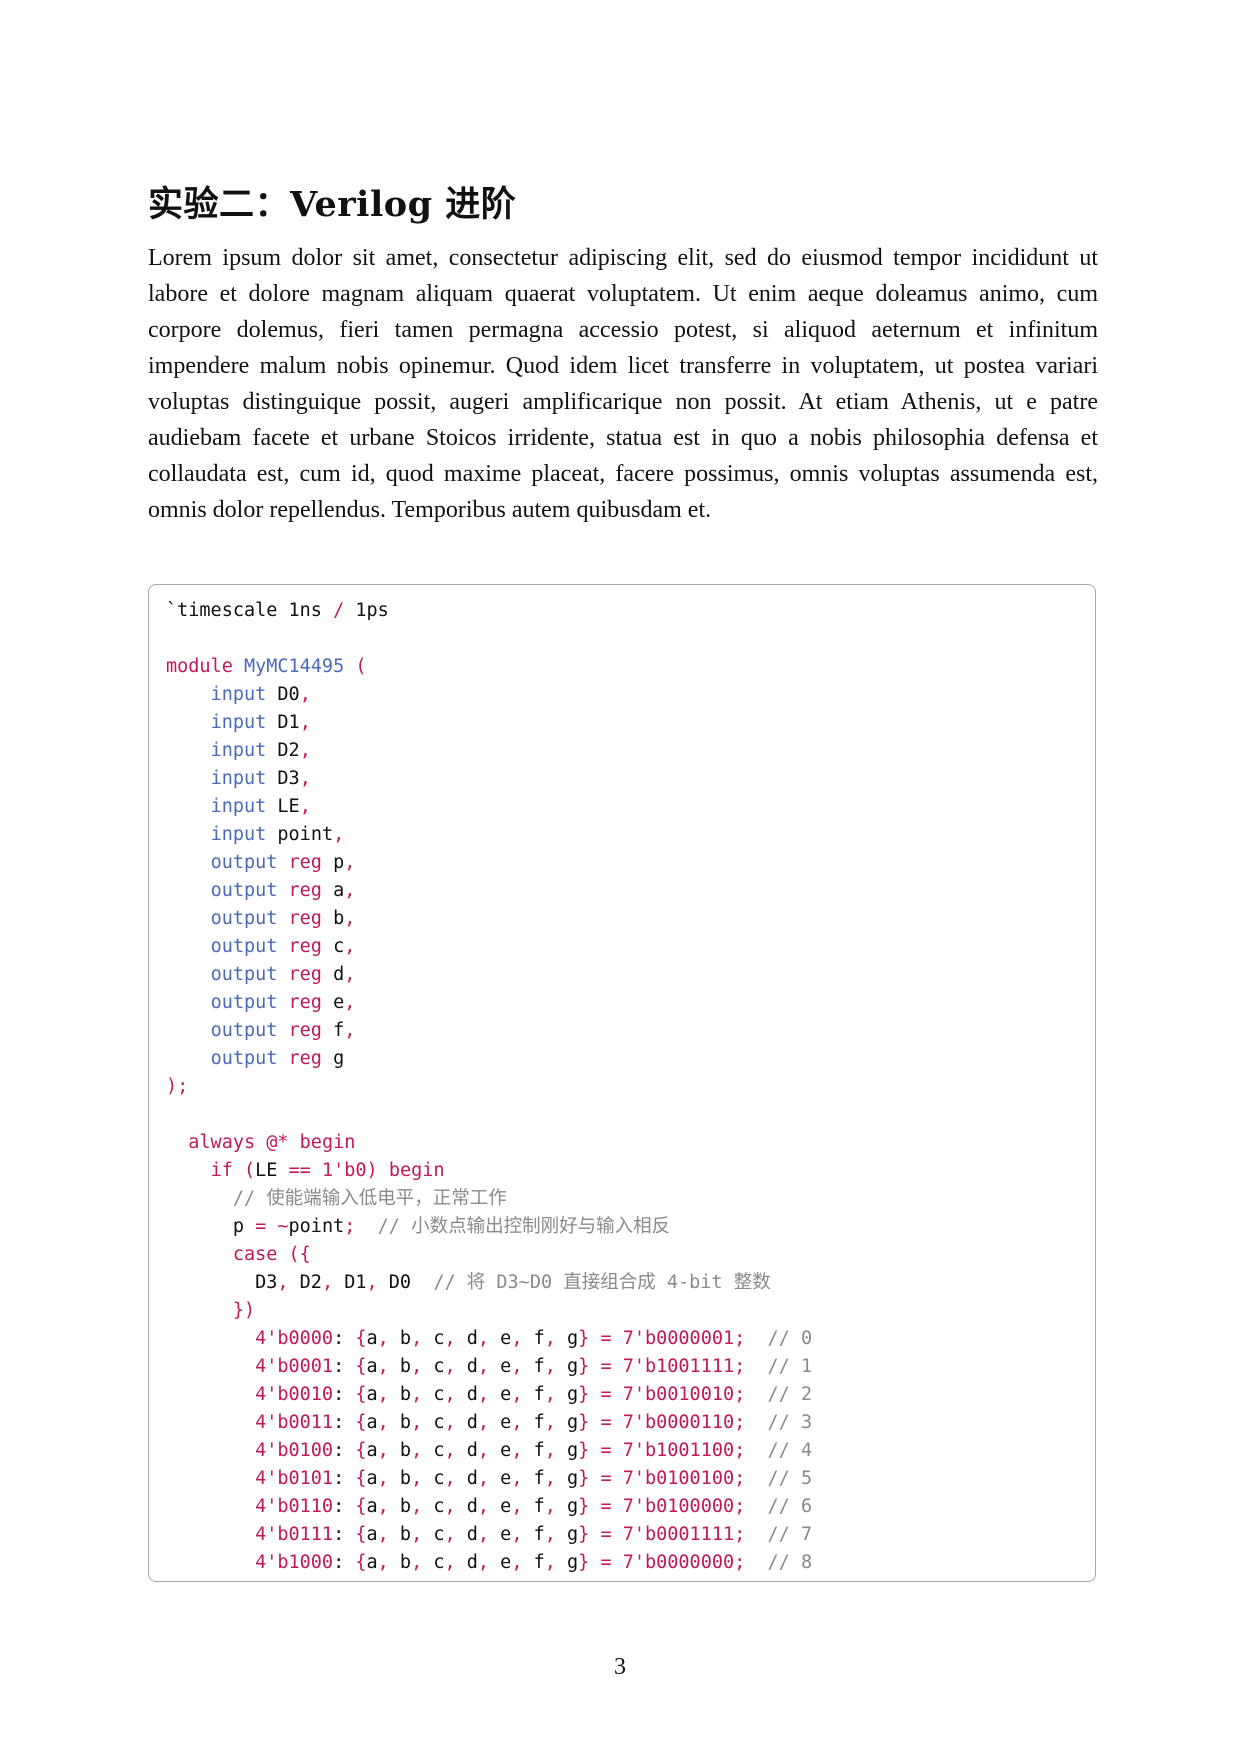 Image resolution: width=1240 pixels, height=1753 pixels. Describe the element at coordinates (489, 1143) in the screenshot. I see `code-line: always @* begin` at that location.